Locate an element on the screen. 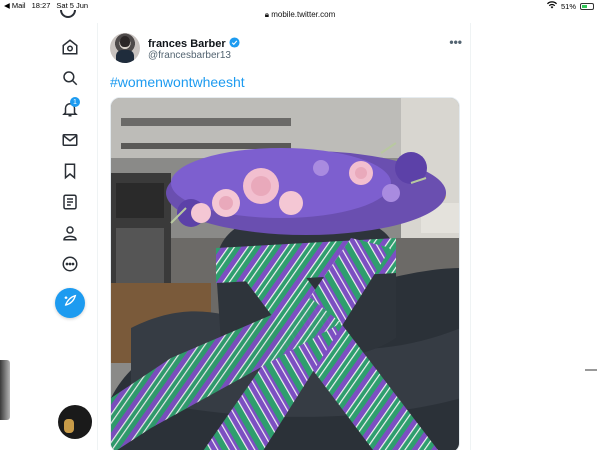 This screenshot has height=450, width=600. sidebar-item-bookmarks is located at coordinates (70, 173).